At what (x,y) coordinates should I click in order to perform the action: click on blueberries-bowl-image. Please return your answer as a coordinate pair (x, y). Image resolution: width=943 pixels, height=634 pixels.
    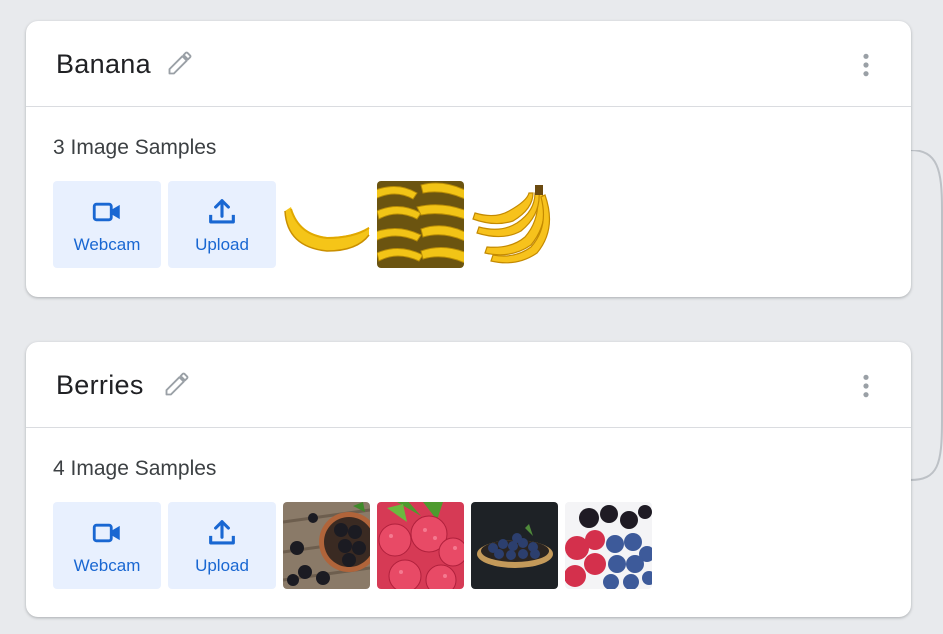
    Looking at the image, I should click on (514, 545).